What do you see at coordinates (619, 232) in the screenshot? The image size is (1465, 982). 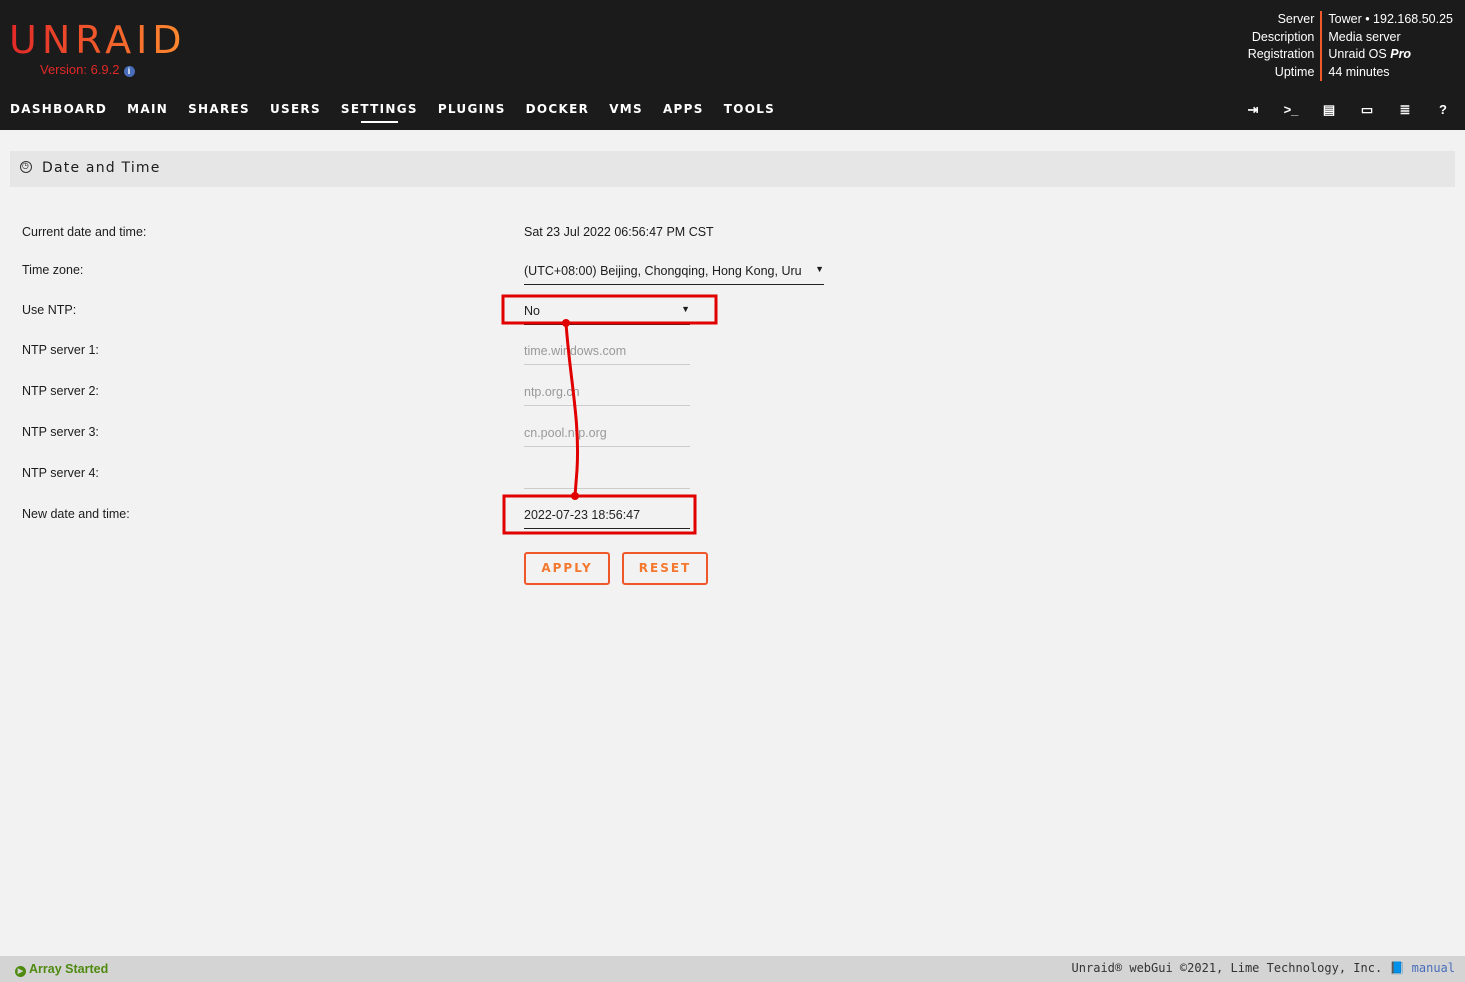 I see `current-value: Sat 23 Jul 2022 06:56:47 PM CST` at bounding box center [619, 232].